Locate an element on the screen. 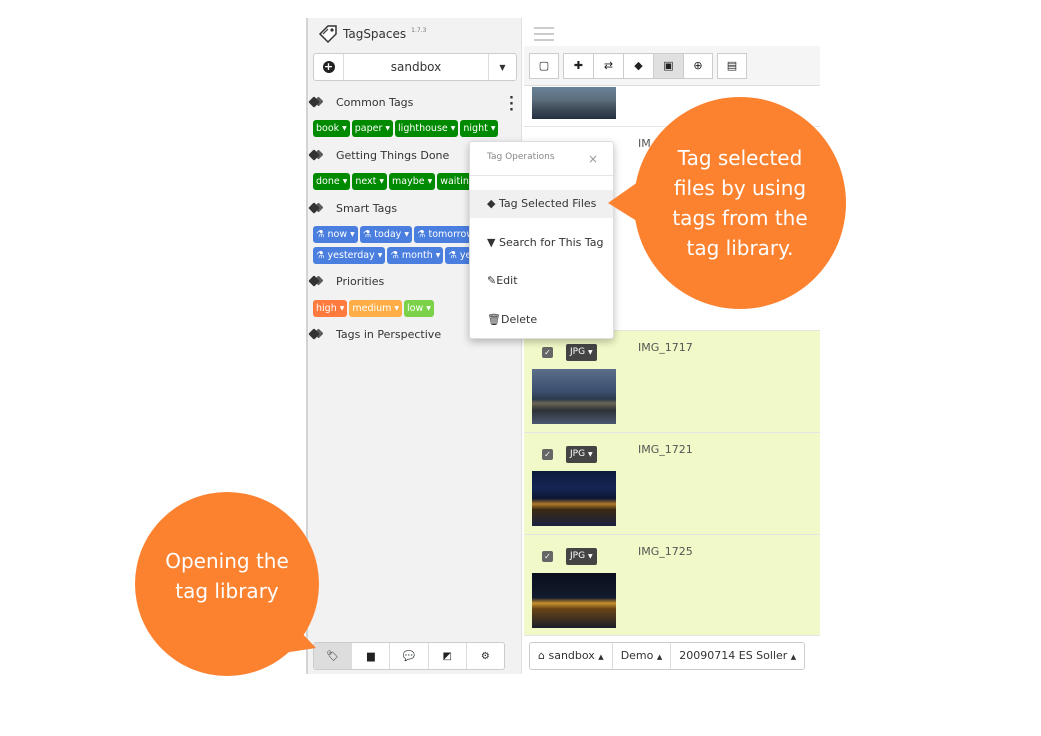  tag-label: lighthouse is located at coordinates (423, 128).